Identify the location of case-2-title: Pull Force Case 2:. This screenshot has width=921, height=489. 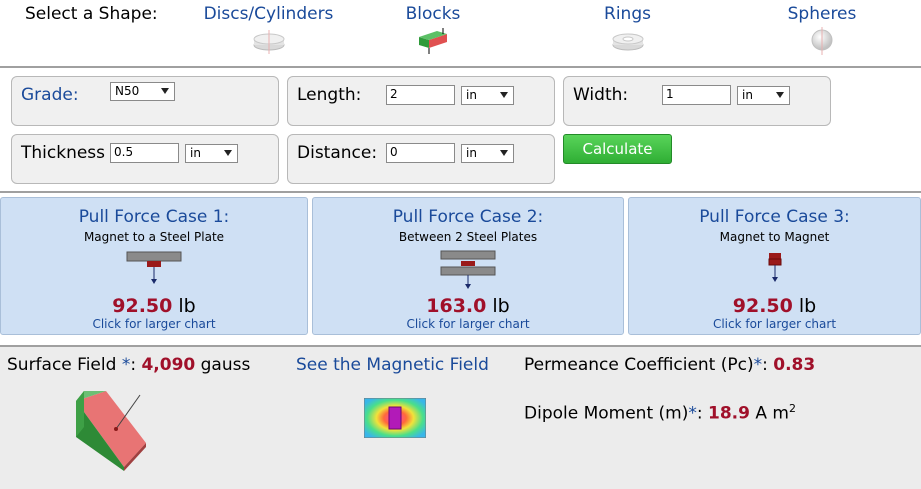
(468, 217).